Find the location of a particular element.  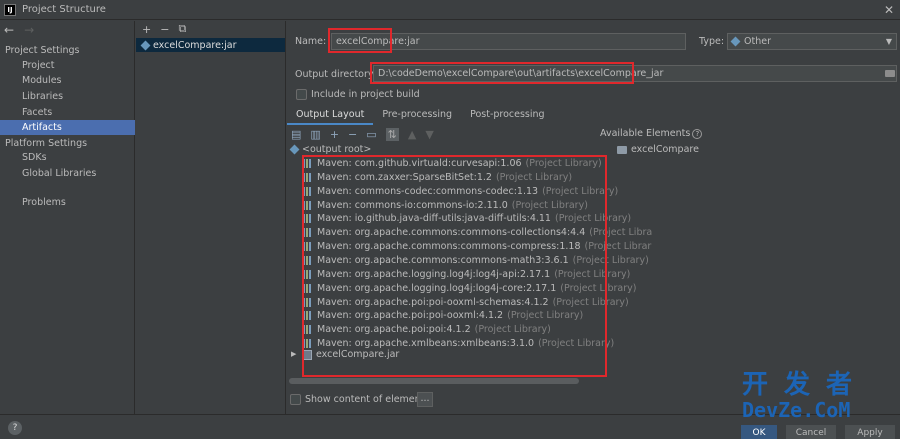

available-element-item: excelCompare is located at coordinates (658, 149).